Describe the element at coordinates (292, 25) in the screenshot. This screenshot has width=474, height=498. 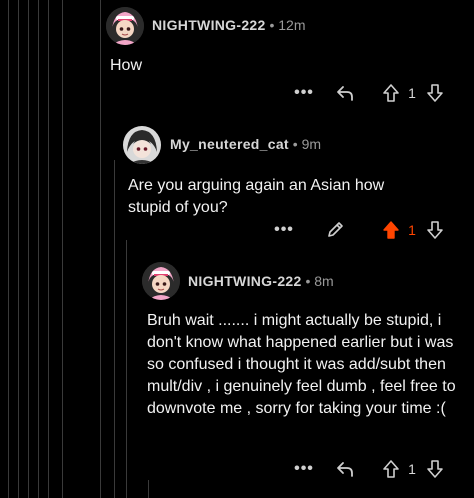
I see `timestamp: 12m` at that location.